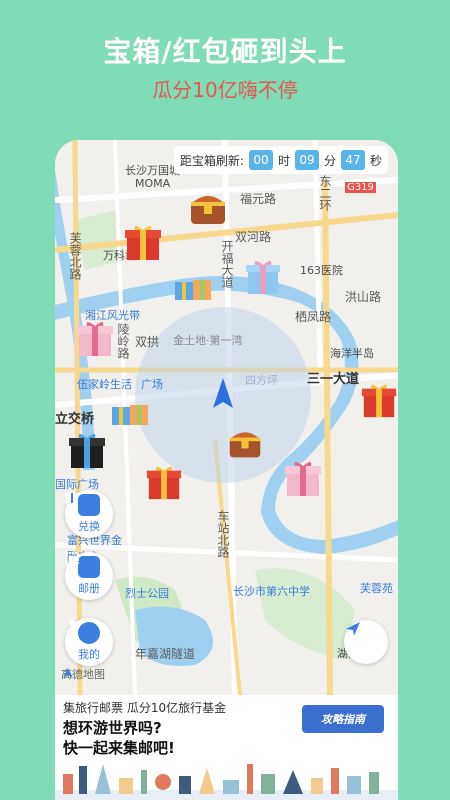  I want to click on promo-subtitle: 瓜分10亿嗨不停, so click(225, 90).